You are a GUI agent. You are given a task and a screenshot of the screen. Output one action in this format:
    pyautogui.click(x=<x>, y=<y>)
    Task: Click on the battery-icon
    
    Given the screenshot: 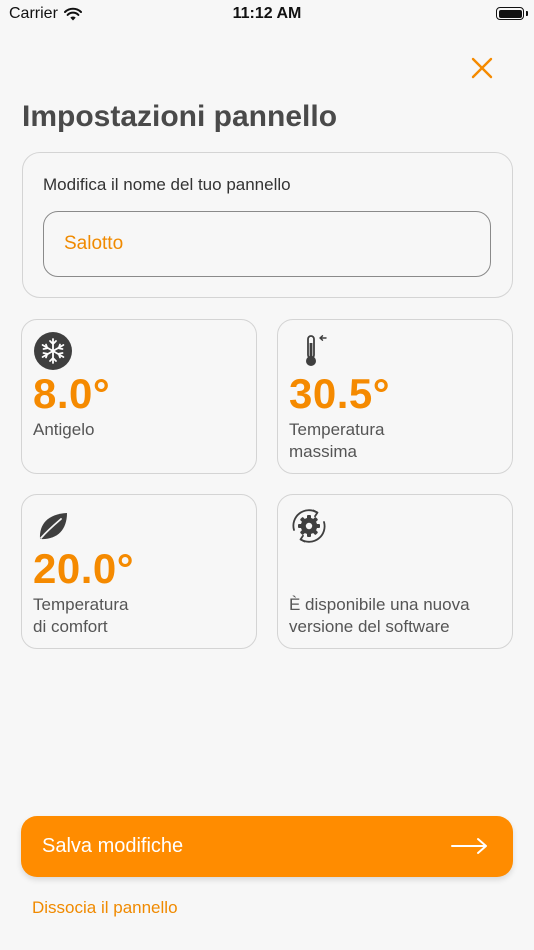 What is the action you would take?
    pyautogui.click(x=510, y=13)
    